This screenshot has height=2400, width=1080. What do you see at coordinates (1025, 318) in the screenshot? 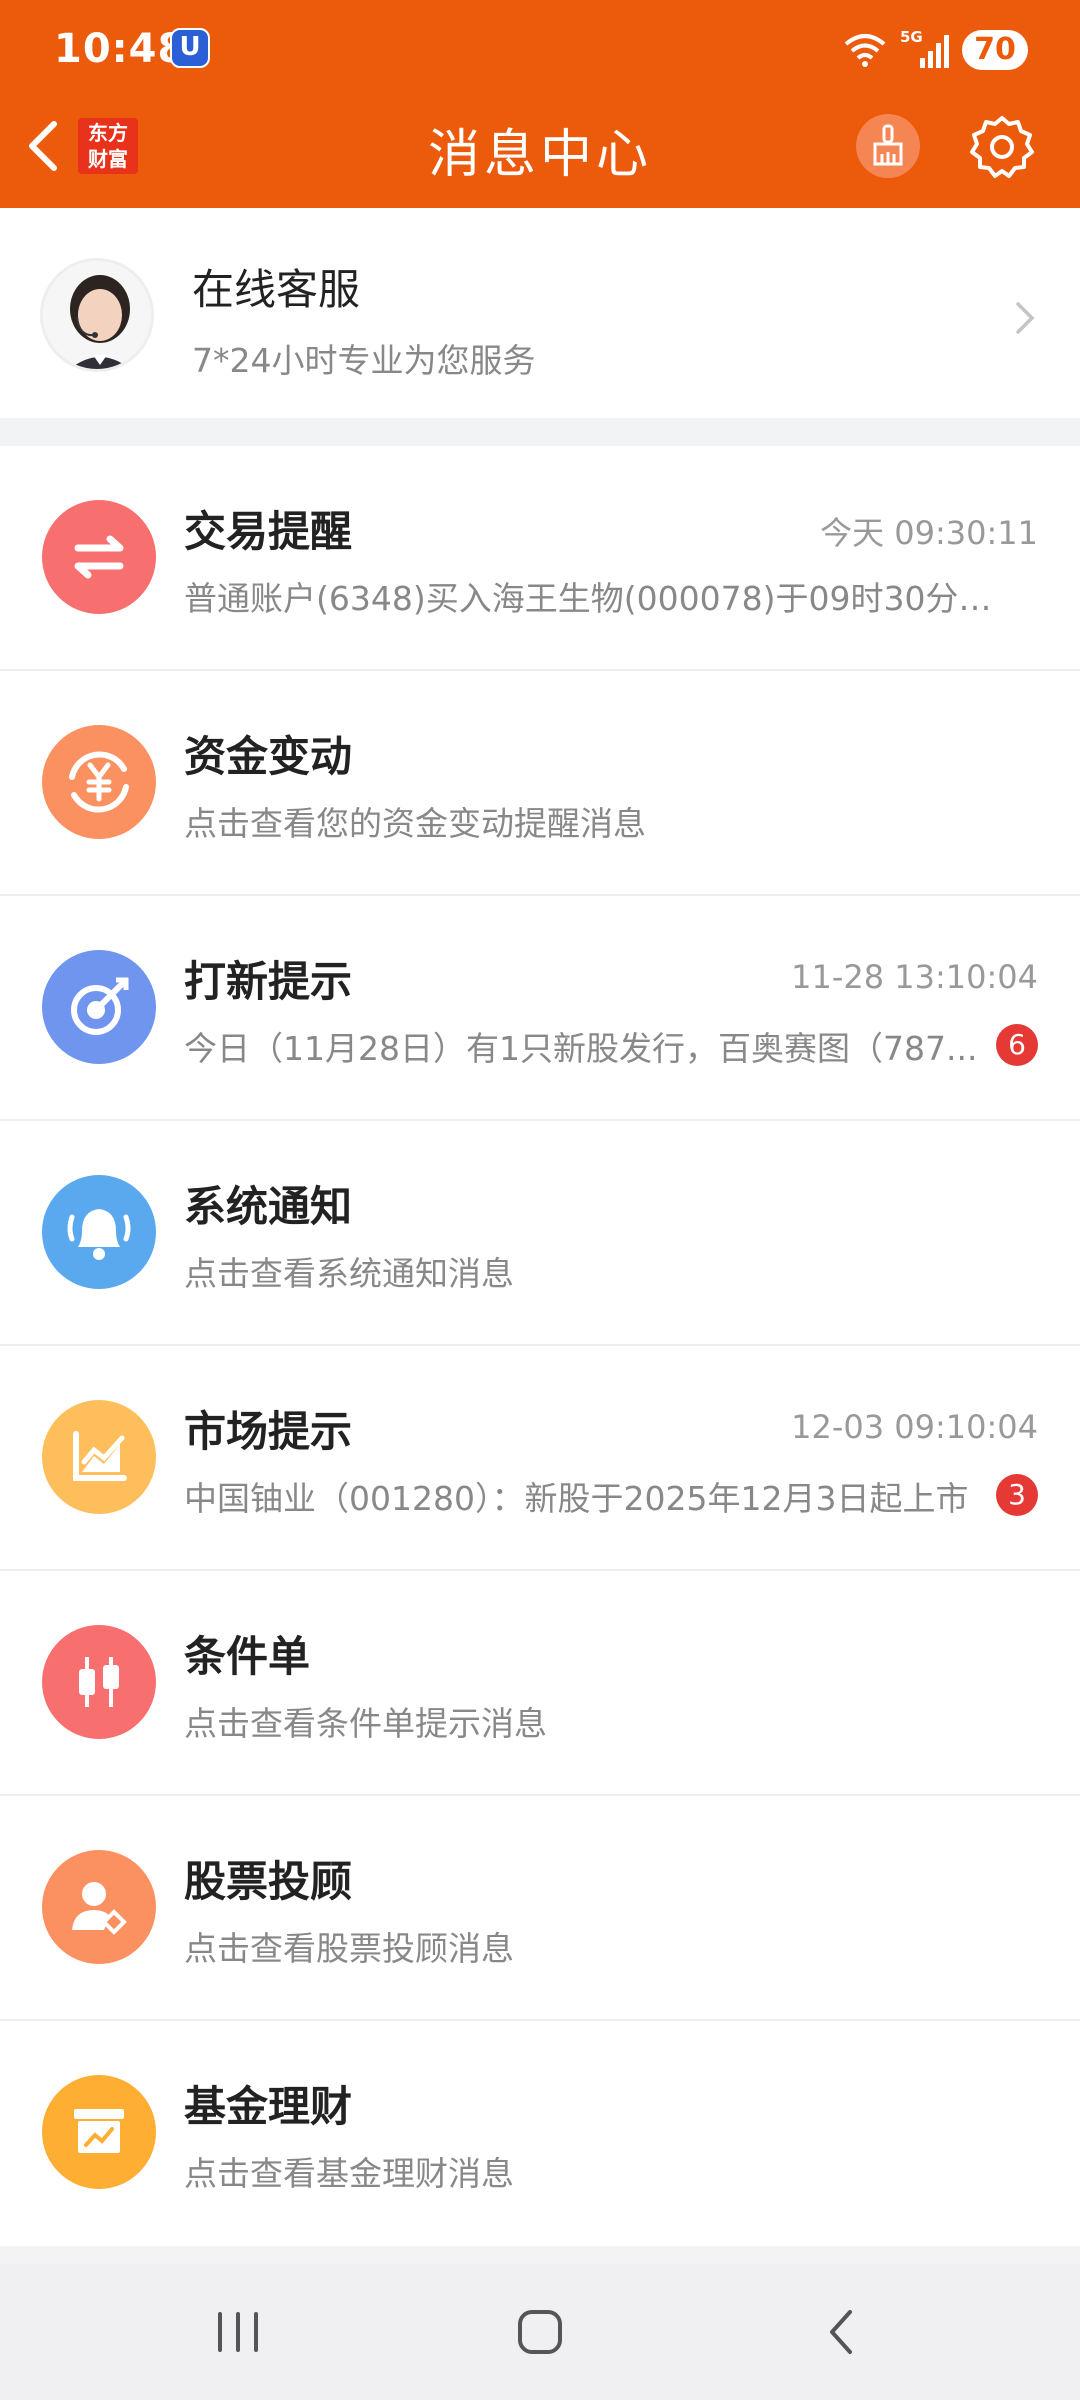
I see `chevron-right-icon` at bounding box center [1025, 318].